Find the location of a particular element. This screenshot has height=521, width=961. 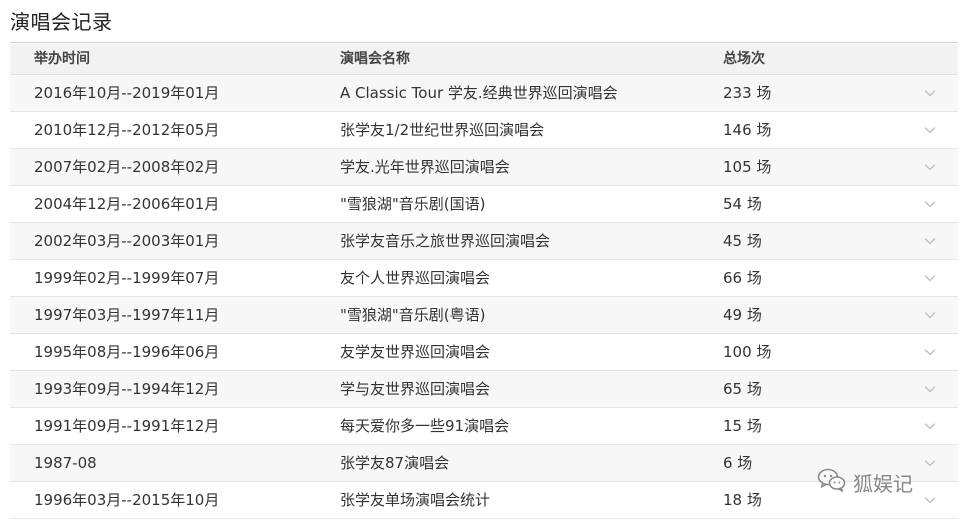

table-row: 2007年02月--2008年02月 学友.光年世界巡回演唱会 105 场 is located at coordinates (484, 167).